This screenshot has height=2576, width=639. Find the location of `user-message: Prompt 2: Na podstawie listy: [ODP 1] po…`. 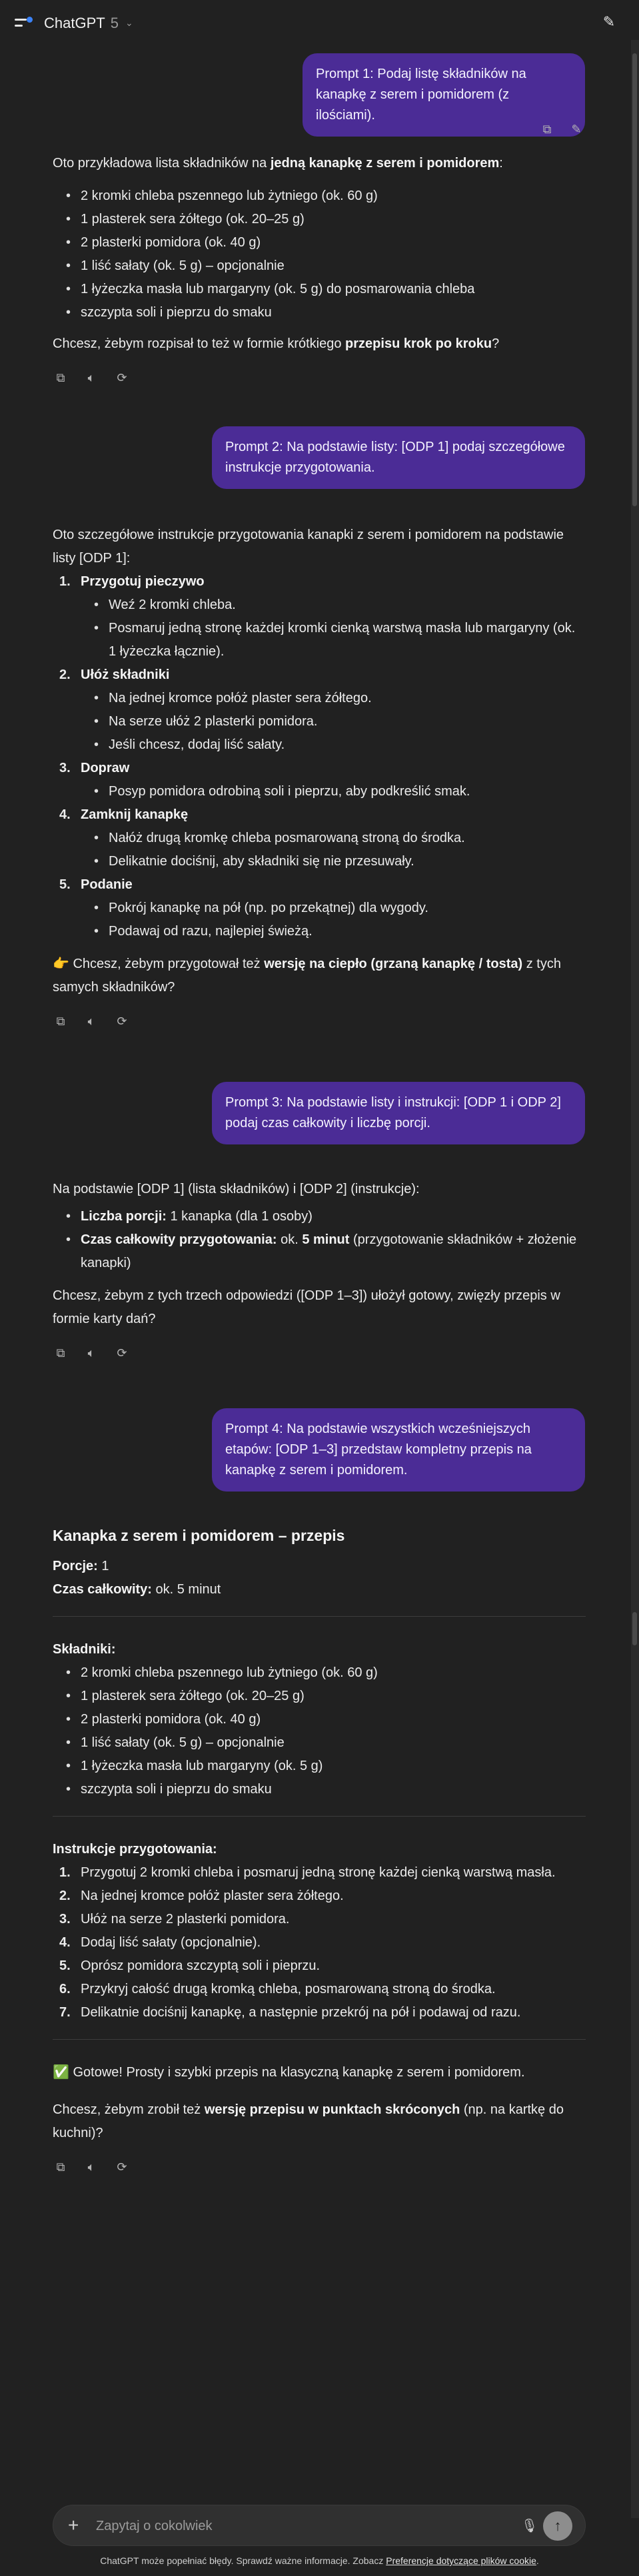

user-message: Prompt 2: Na podstawie listy: [ODP 1] po… is located at coordinates (398, 458).